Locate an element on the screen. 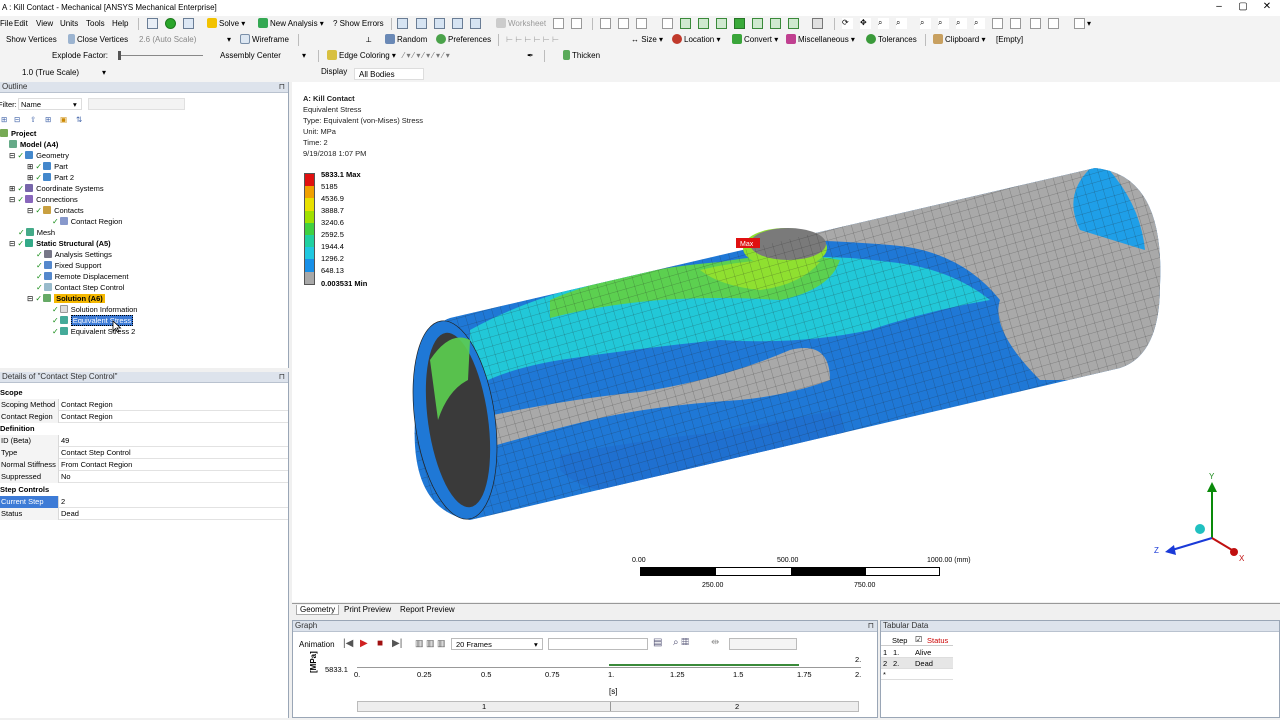 The image size is (1280, 720). menu-edit: Edit is located at coordinates (21, 24).